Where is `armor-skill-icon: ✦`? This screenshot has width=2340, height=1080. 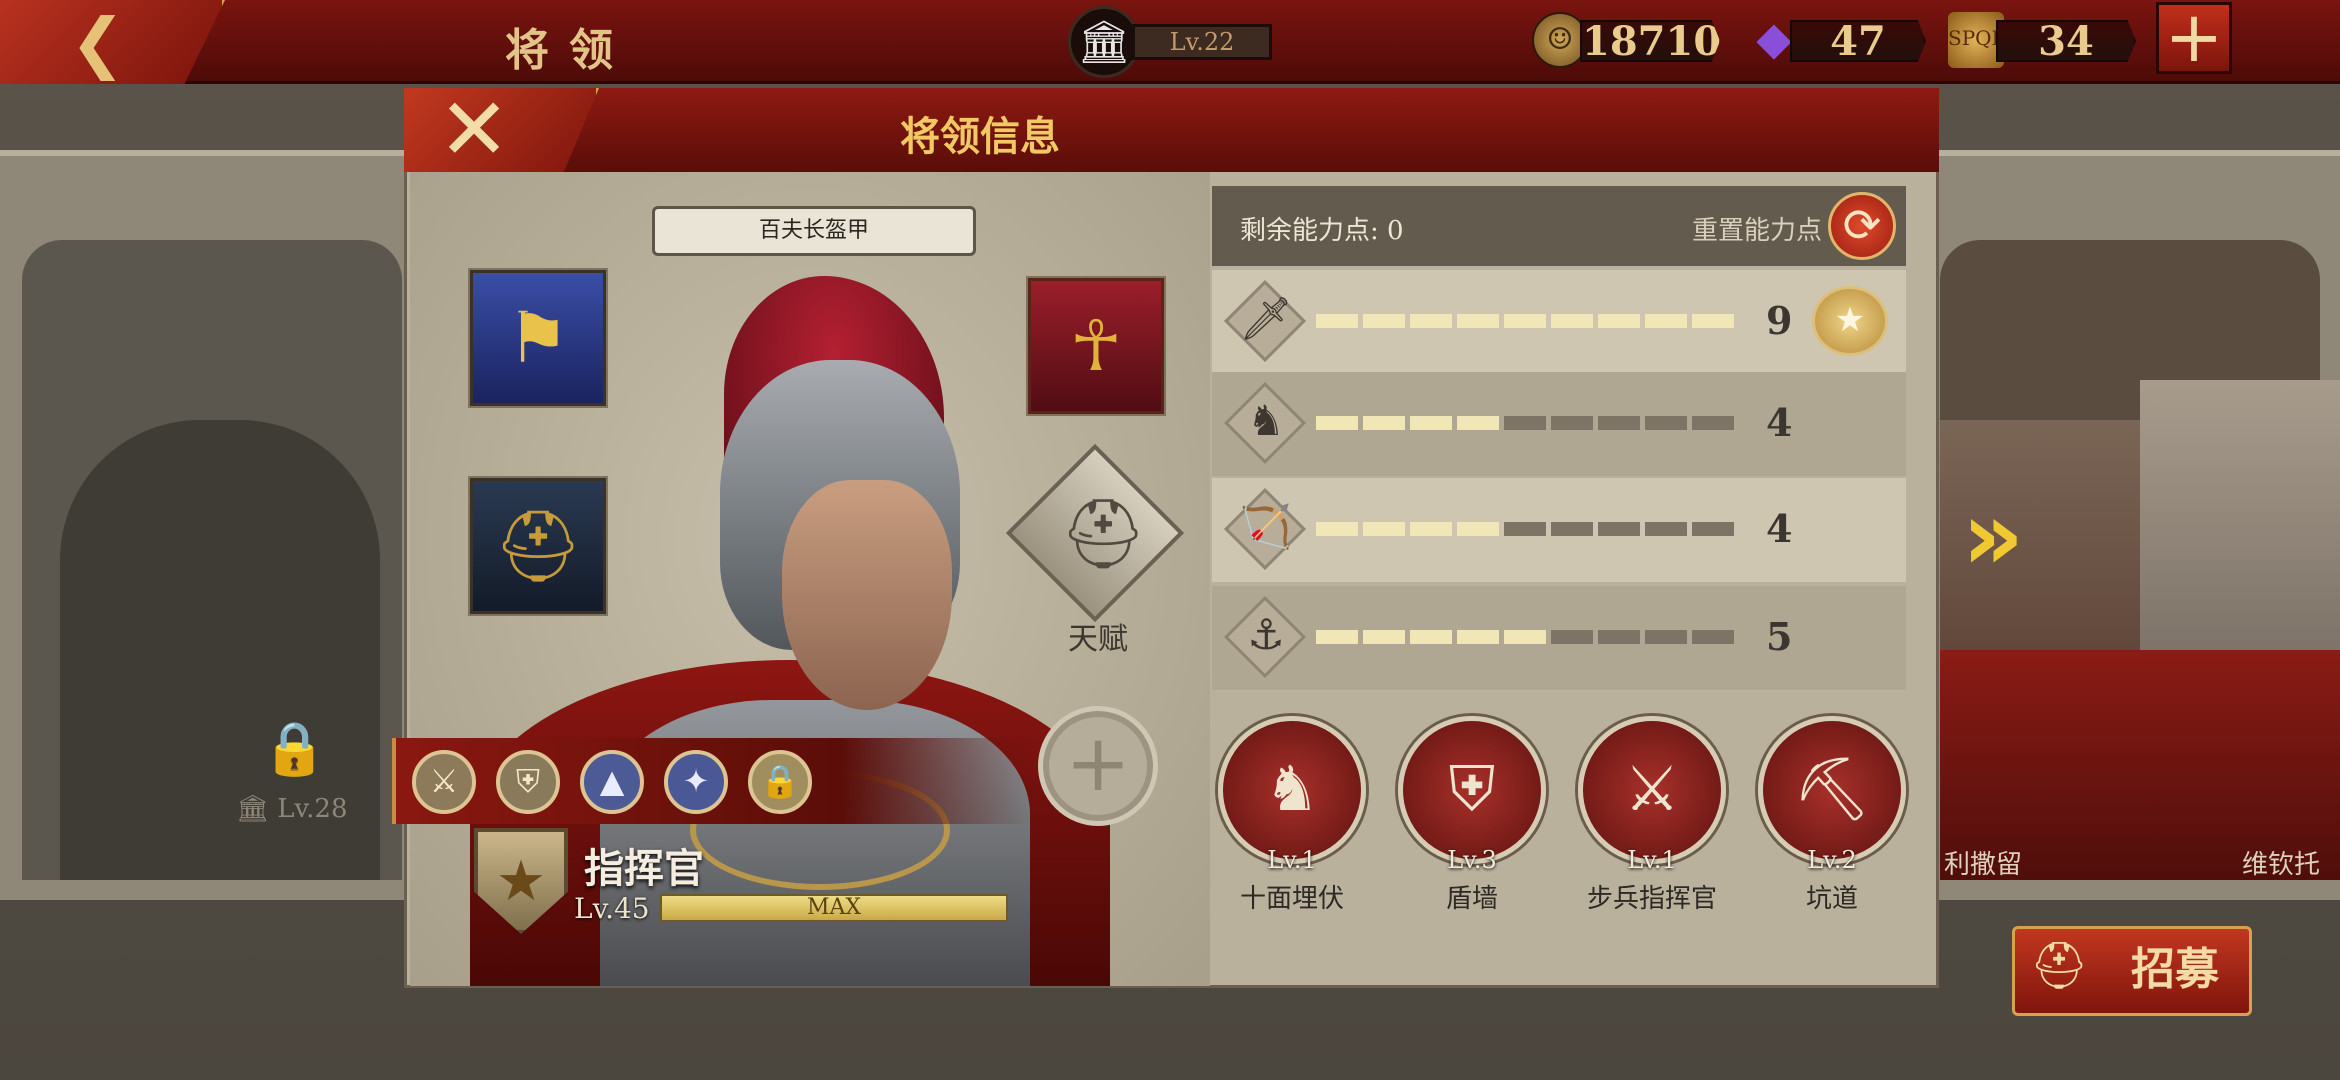 armor-skill-icon: ✦ is located at coordinates (696, 782).